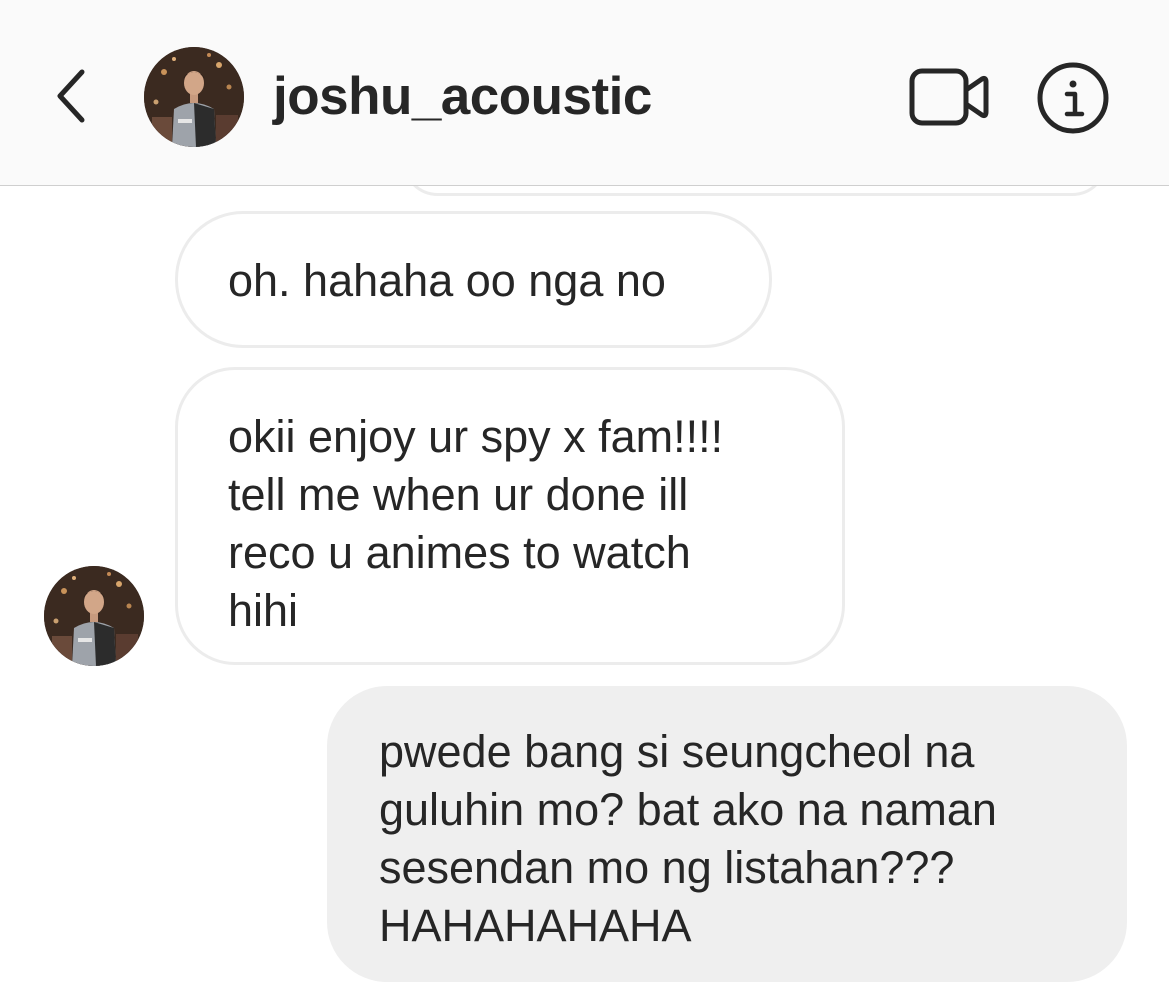 Image resolution: width=1169 pixels, height=990 pixels. I want to click on message-bubble-incoming: oh. hahaha oo nga no, so click(473, 279).